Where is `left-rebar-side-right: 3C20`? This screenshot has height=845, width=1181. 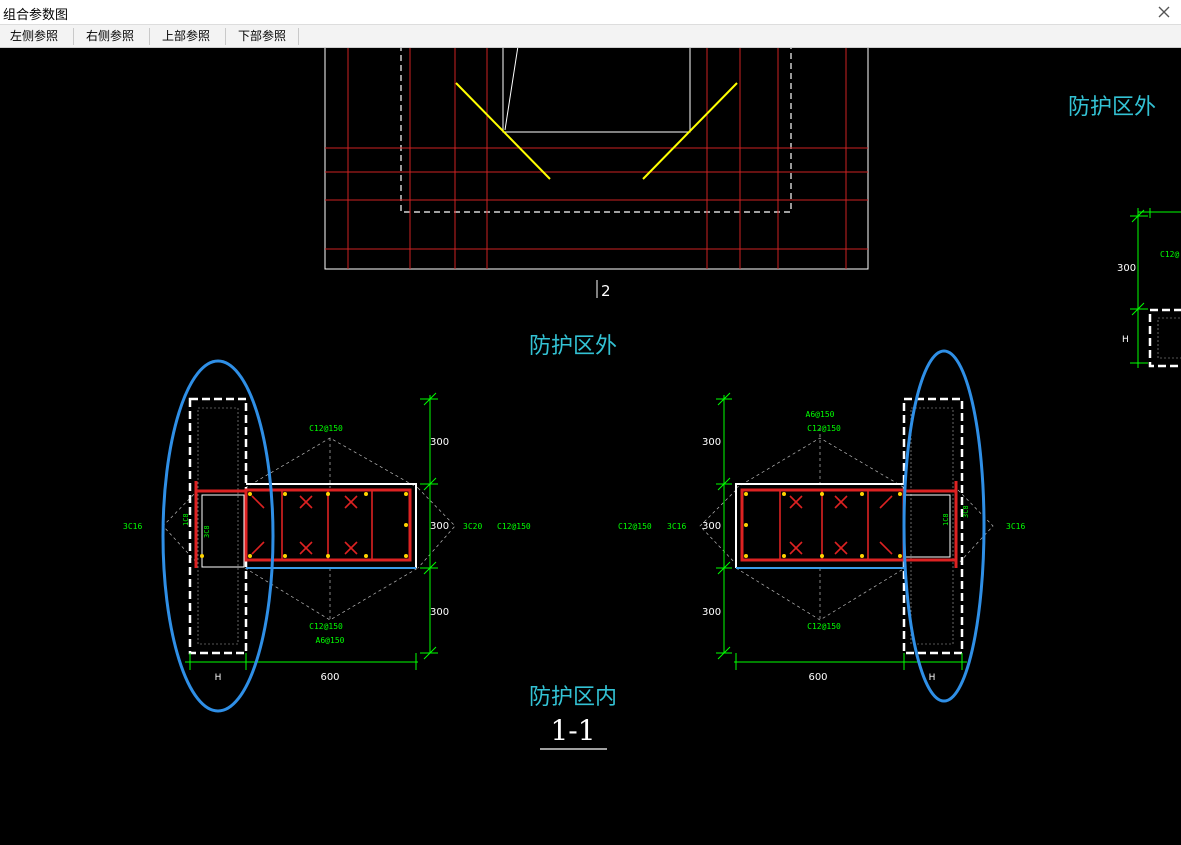 left-rebar-side-right: 3C20 is located at coordinates (472, 526).